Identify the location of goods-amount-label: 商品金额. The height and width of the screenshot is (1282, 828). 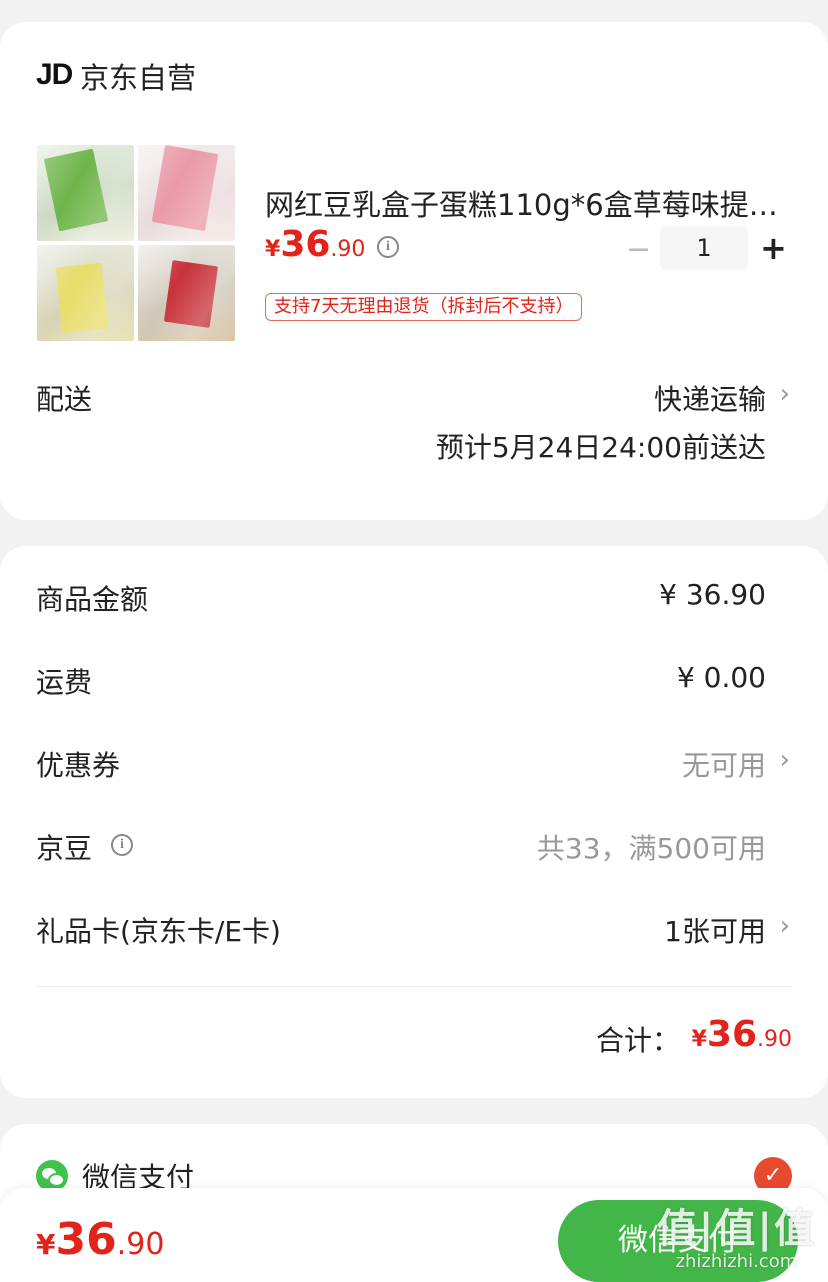
(92, 599).